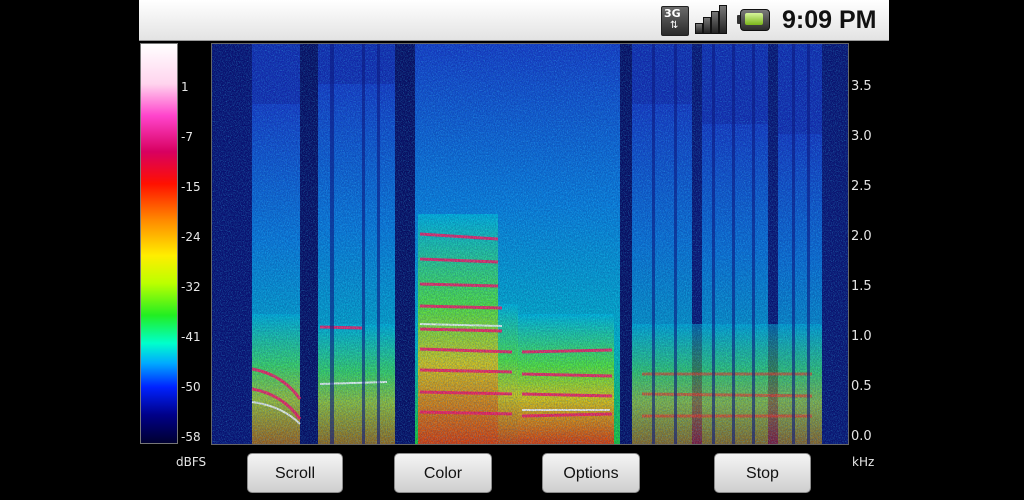  Describe the element at coordinates (829, 20) in the screenshot. I see `status-clock: 9:09 PM` at that location.